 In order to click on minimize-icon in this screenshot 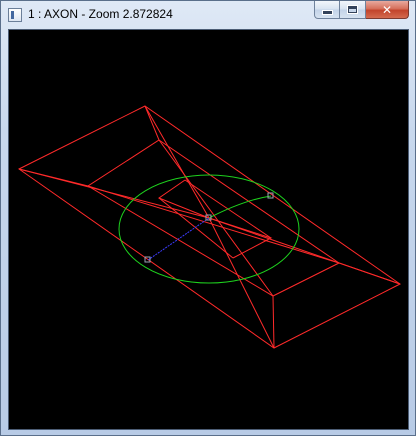, I will do `click(327, 12)`.